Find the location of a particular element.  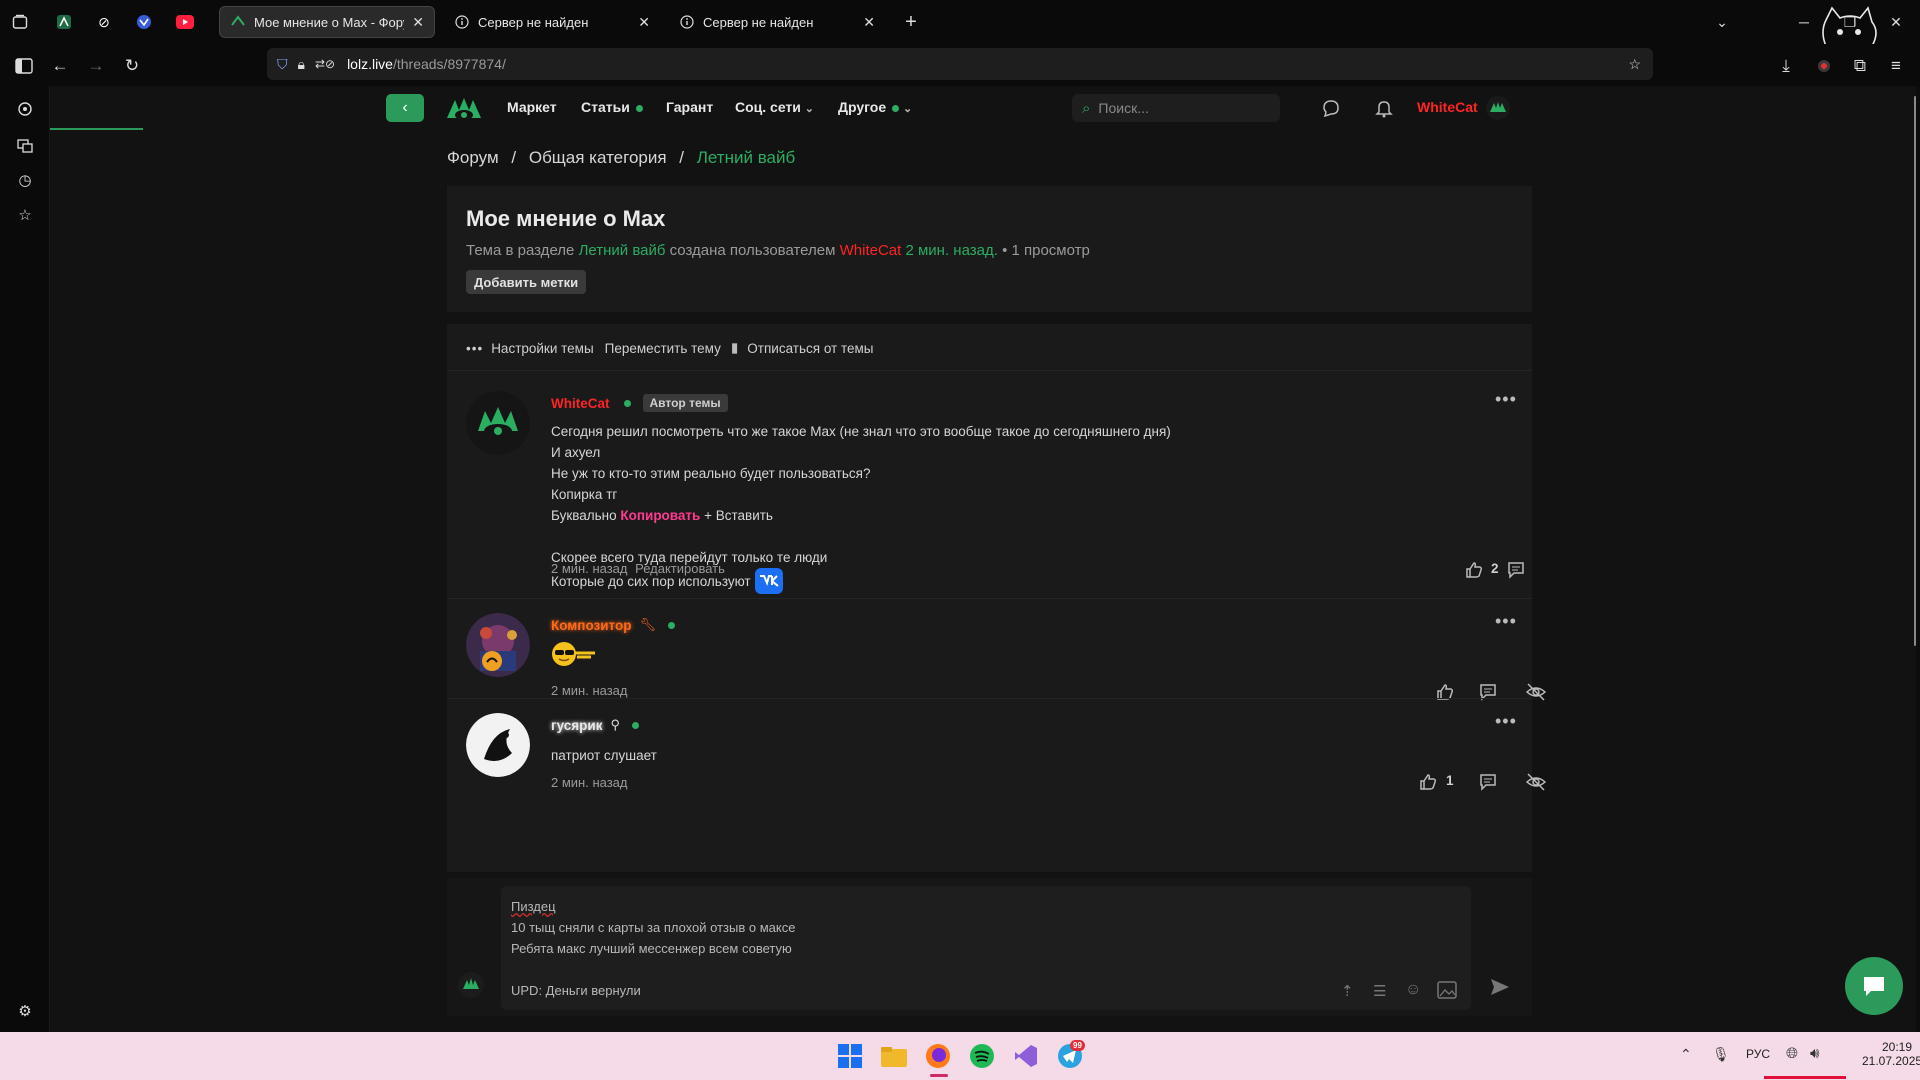

breadcrumb-section: Летний вайб is located at coordinates (746, 157).